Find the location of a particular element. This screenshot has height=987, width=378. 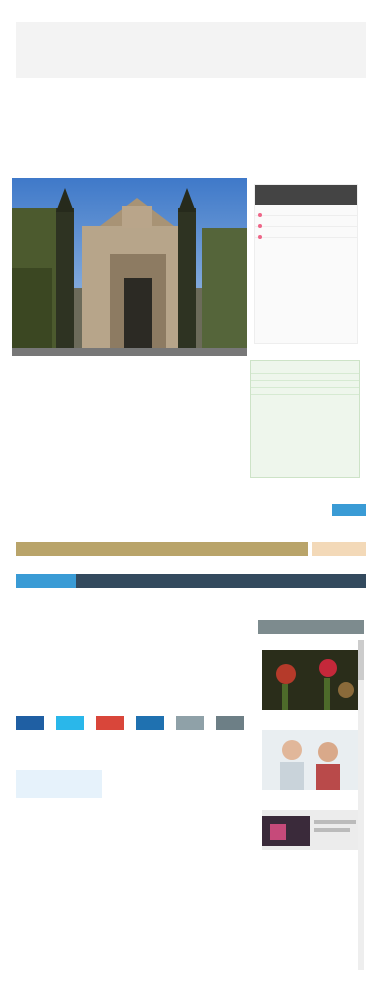

top-left-link is located at coordinates (23, 10).